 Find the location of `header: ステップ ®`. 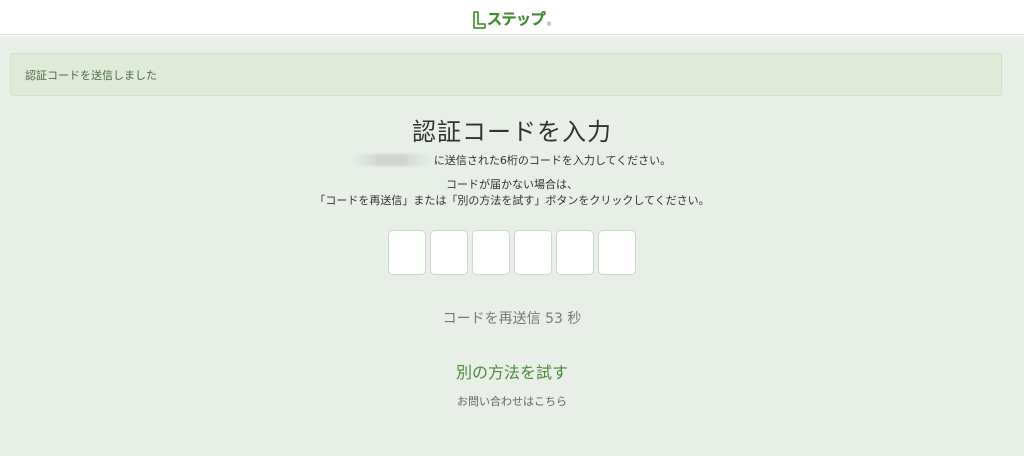

header: ステップ ® is located at coordinates (512, 17).